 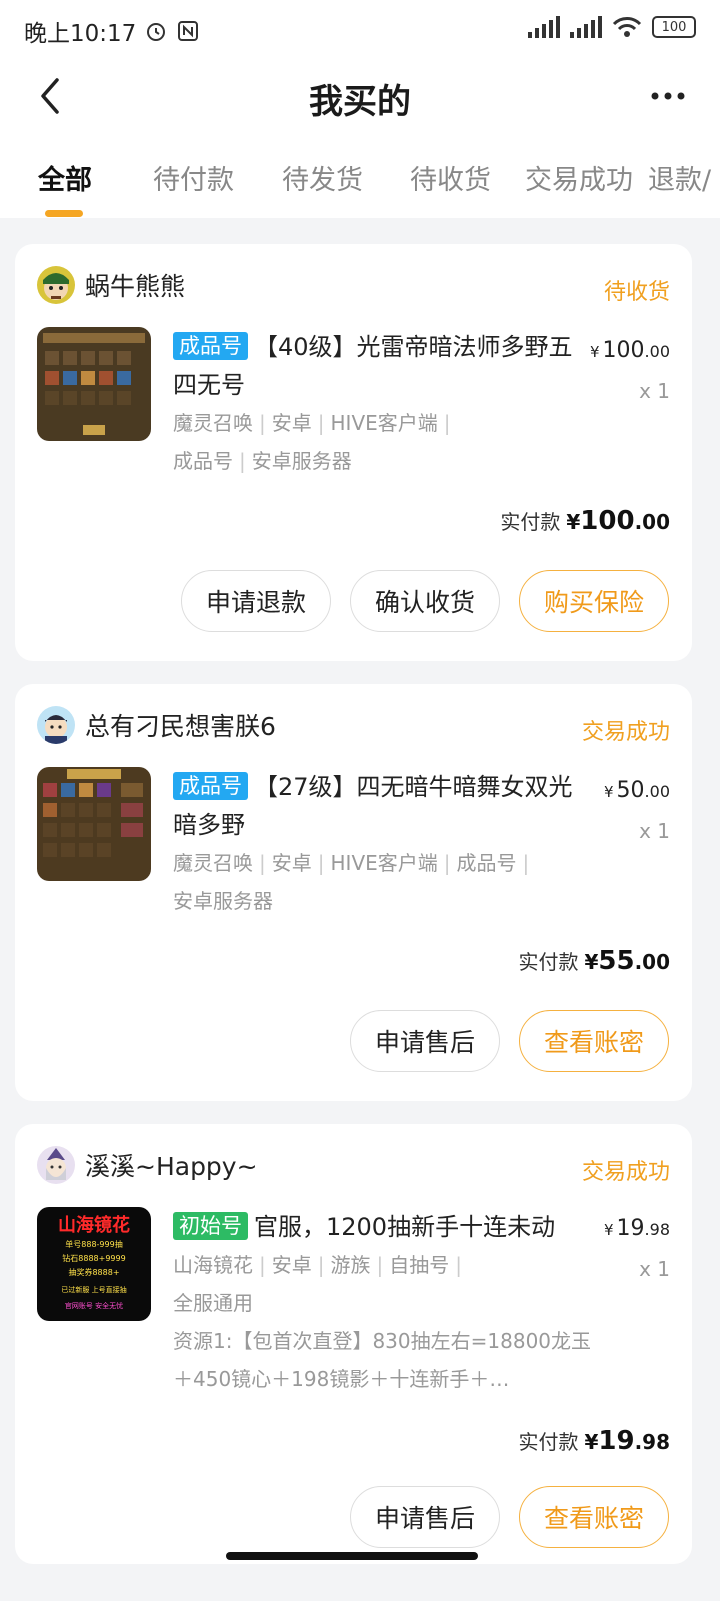 I want to click on request-refund-button: 申请退款, so click(x=256, y=601).